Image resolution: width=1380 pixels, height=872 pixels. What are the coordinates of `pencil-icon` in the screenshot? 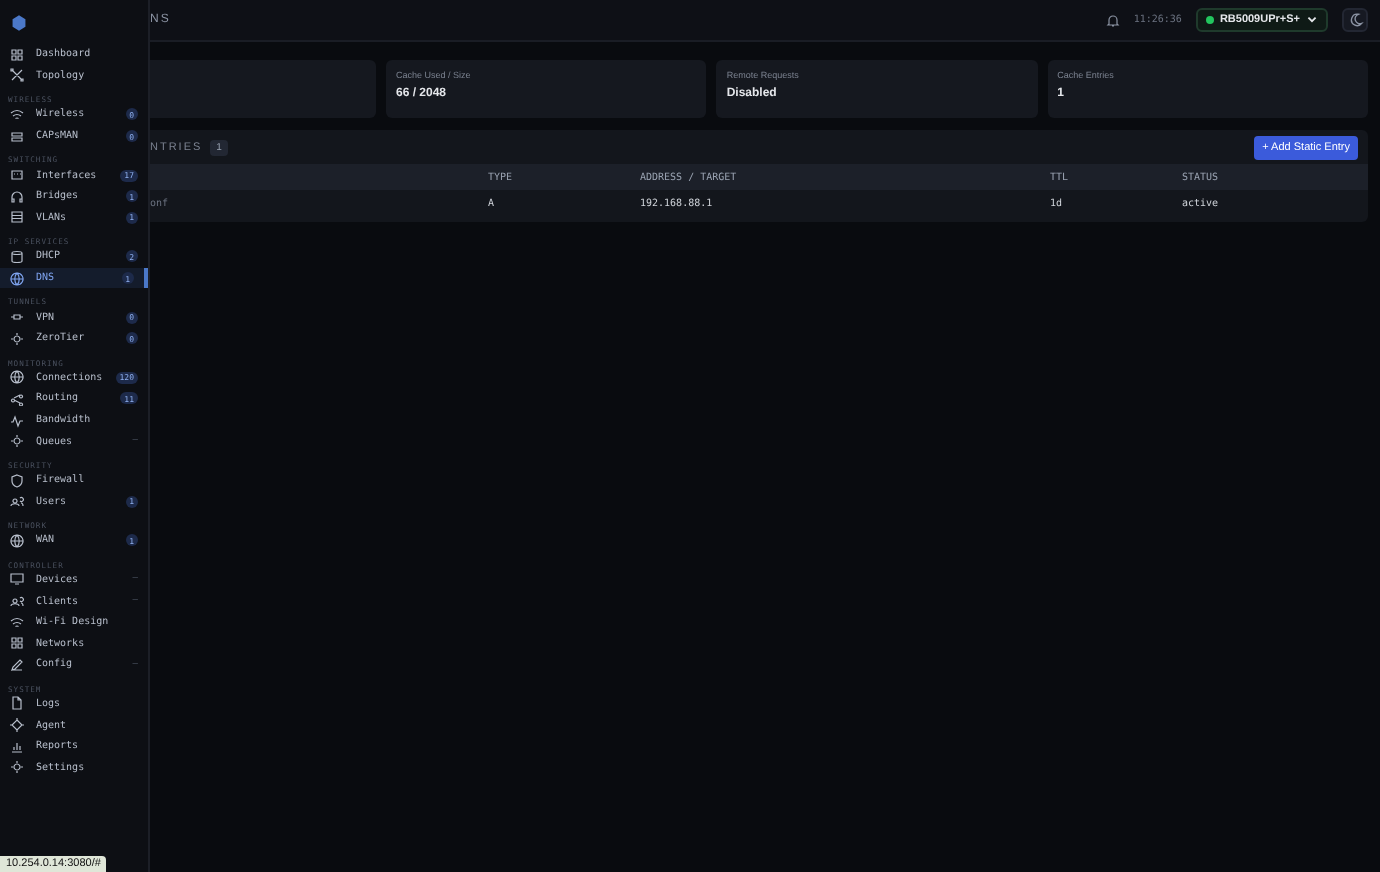 It's located at (17, 664).